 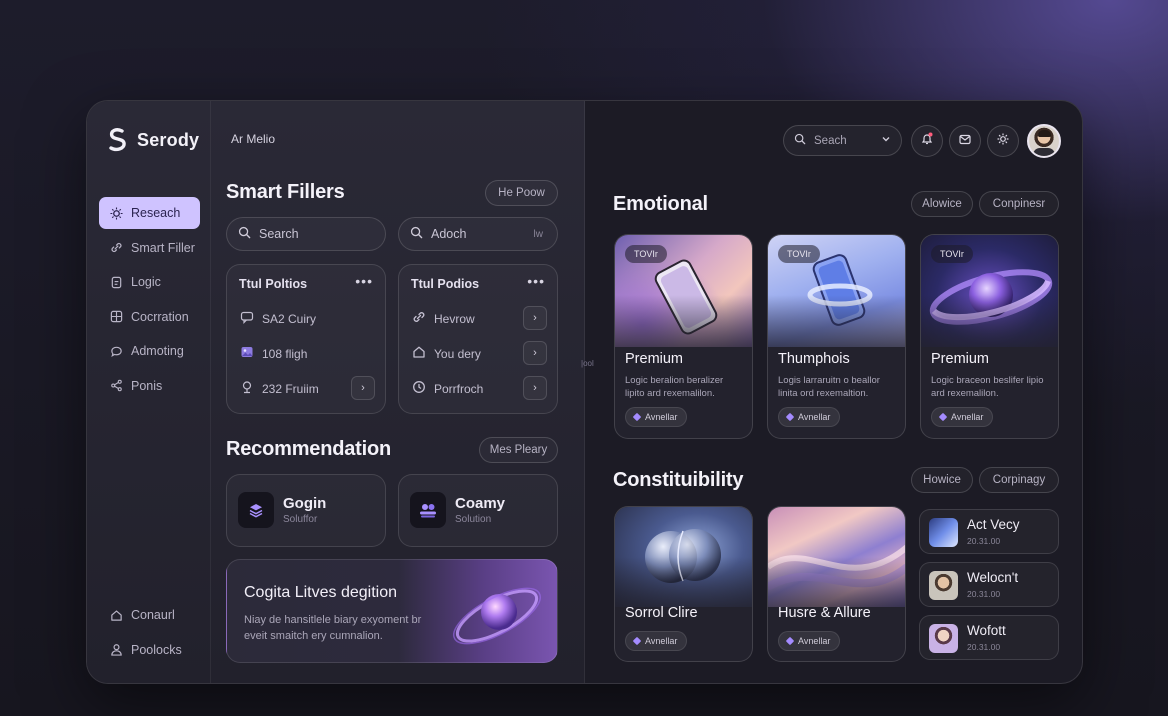 I want to click on document-icon, so click(x=116, y=282).